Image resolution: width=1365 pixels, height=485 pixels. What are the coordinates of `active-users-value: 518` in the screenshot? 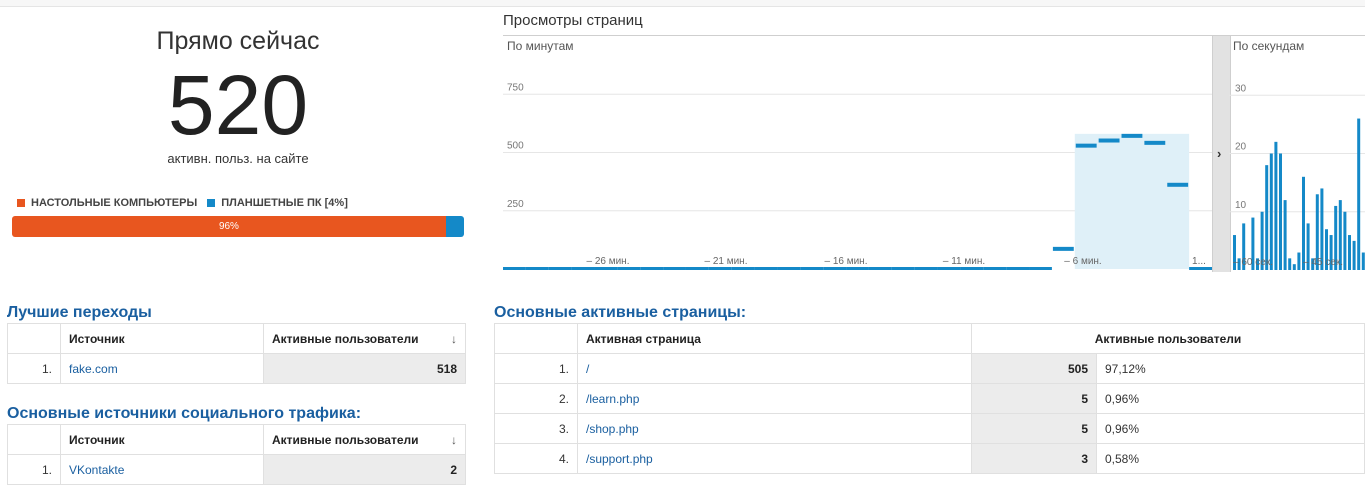 It's located at (364, 368).